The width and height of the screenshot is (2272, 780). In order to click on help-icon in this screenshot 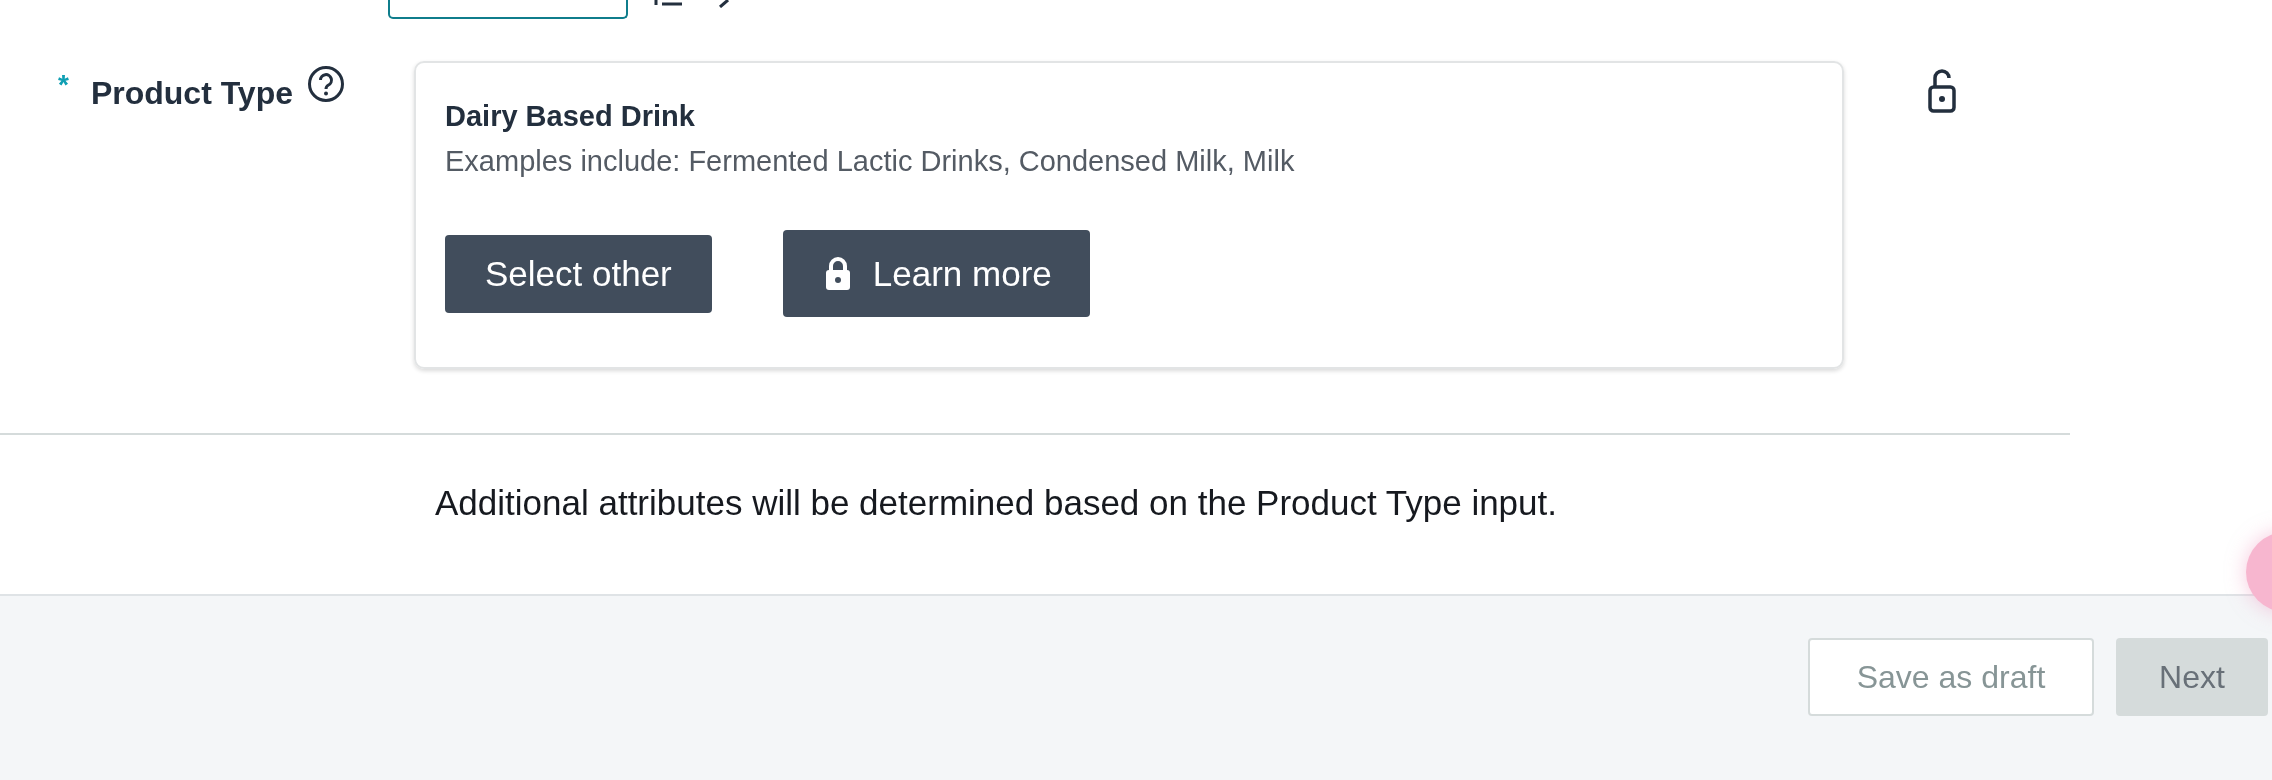, I will do `click(326, 84)`.